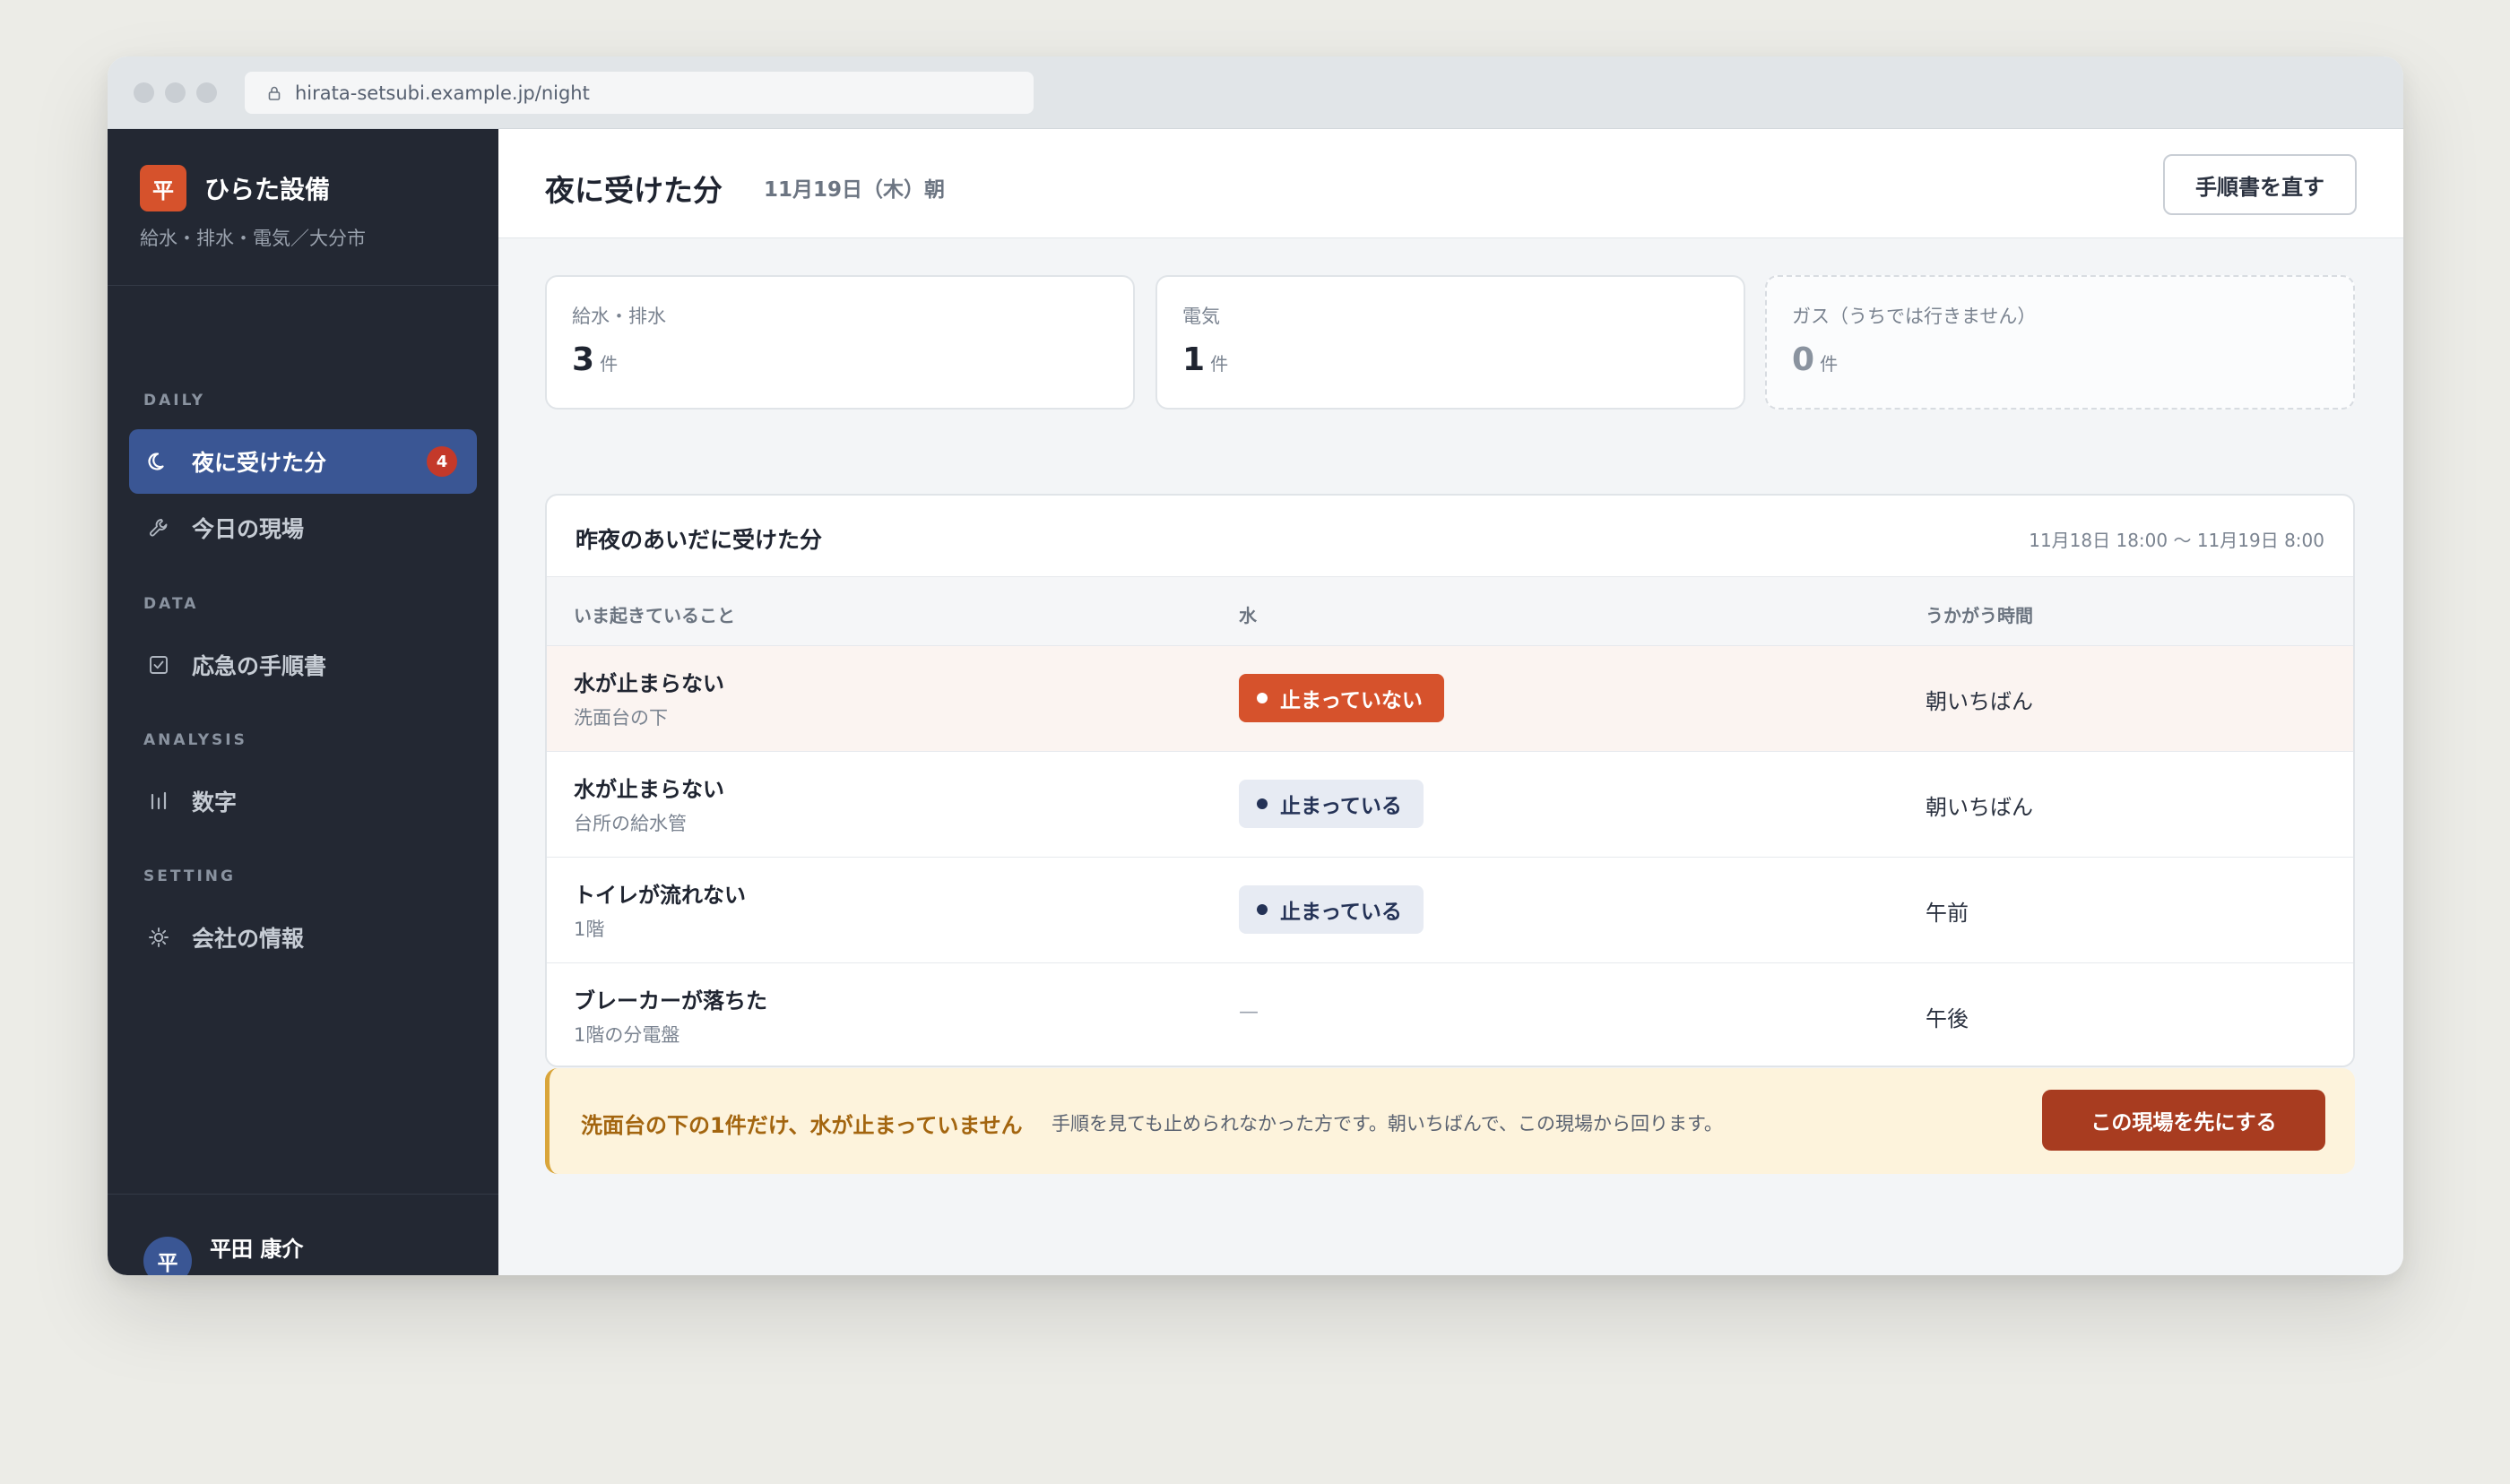 The width and height of the screenshot is (2510, 1484). I want to click on sidebar-footer-divider, so click(303, 1194).